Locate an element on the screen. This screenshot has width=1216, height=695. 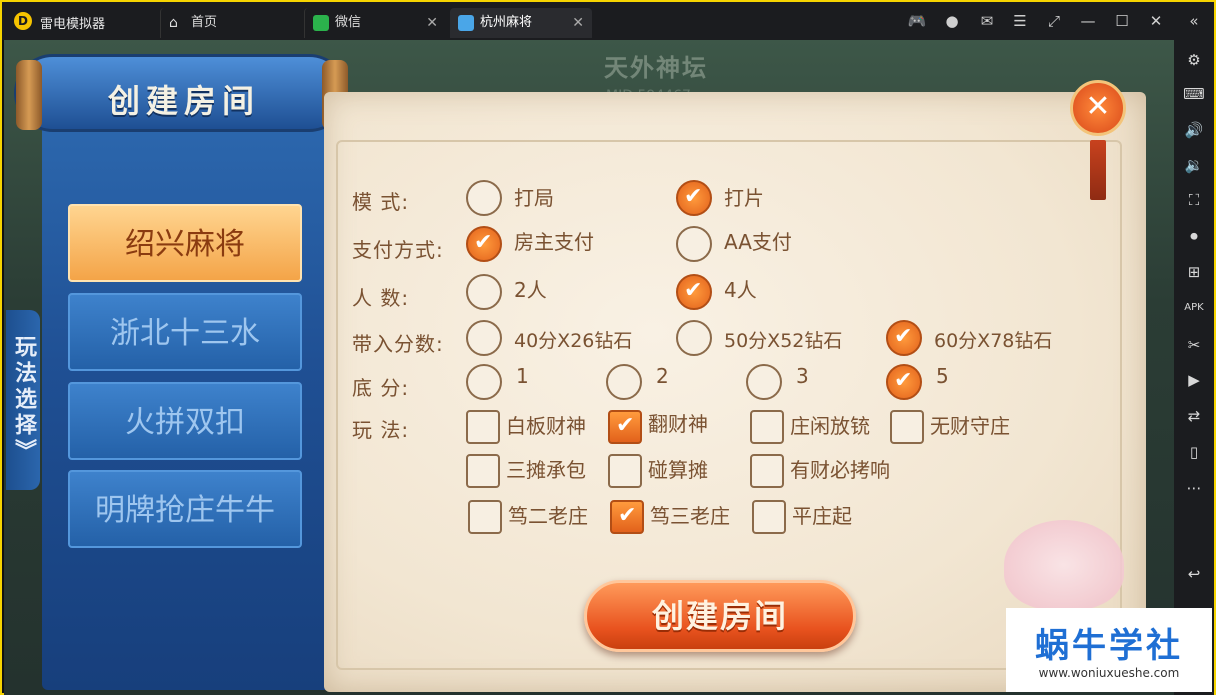
rule-checkbox-pingzhuang is located at coordinates (769, 517).